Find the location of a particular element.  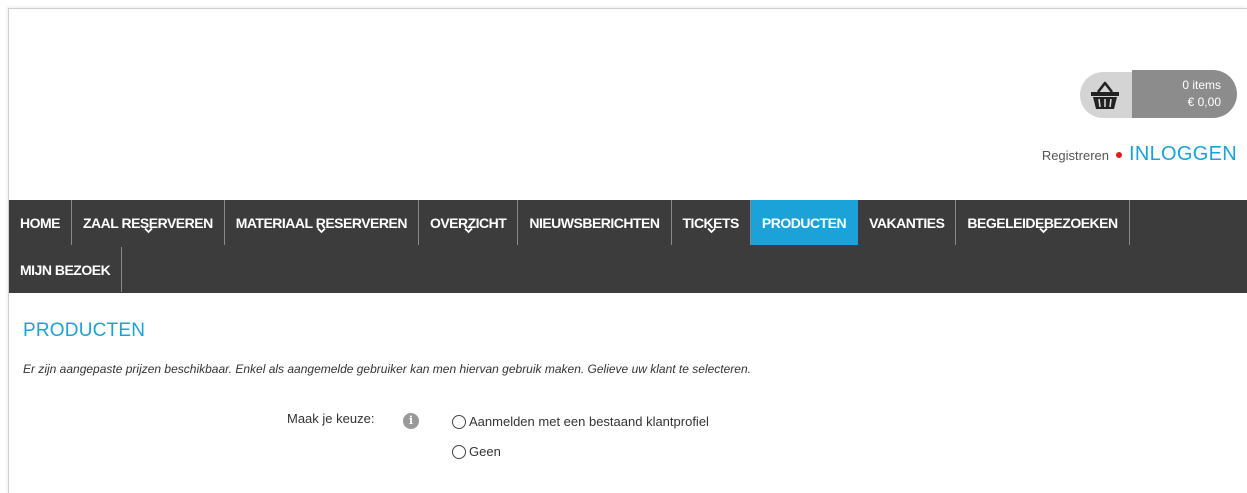

nav-item-nieuwsberichten: NIEUWSBERICHTEN is located at coordinates (595, 222).